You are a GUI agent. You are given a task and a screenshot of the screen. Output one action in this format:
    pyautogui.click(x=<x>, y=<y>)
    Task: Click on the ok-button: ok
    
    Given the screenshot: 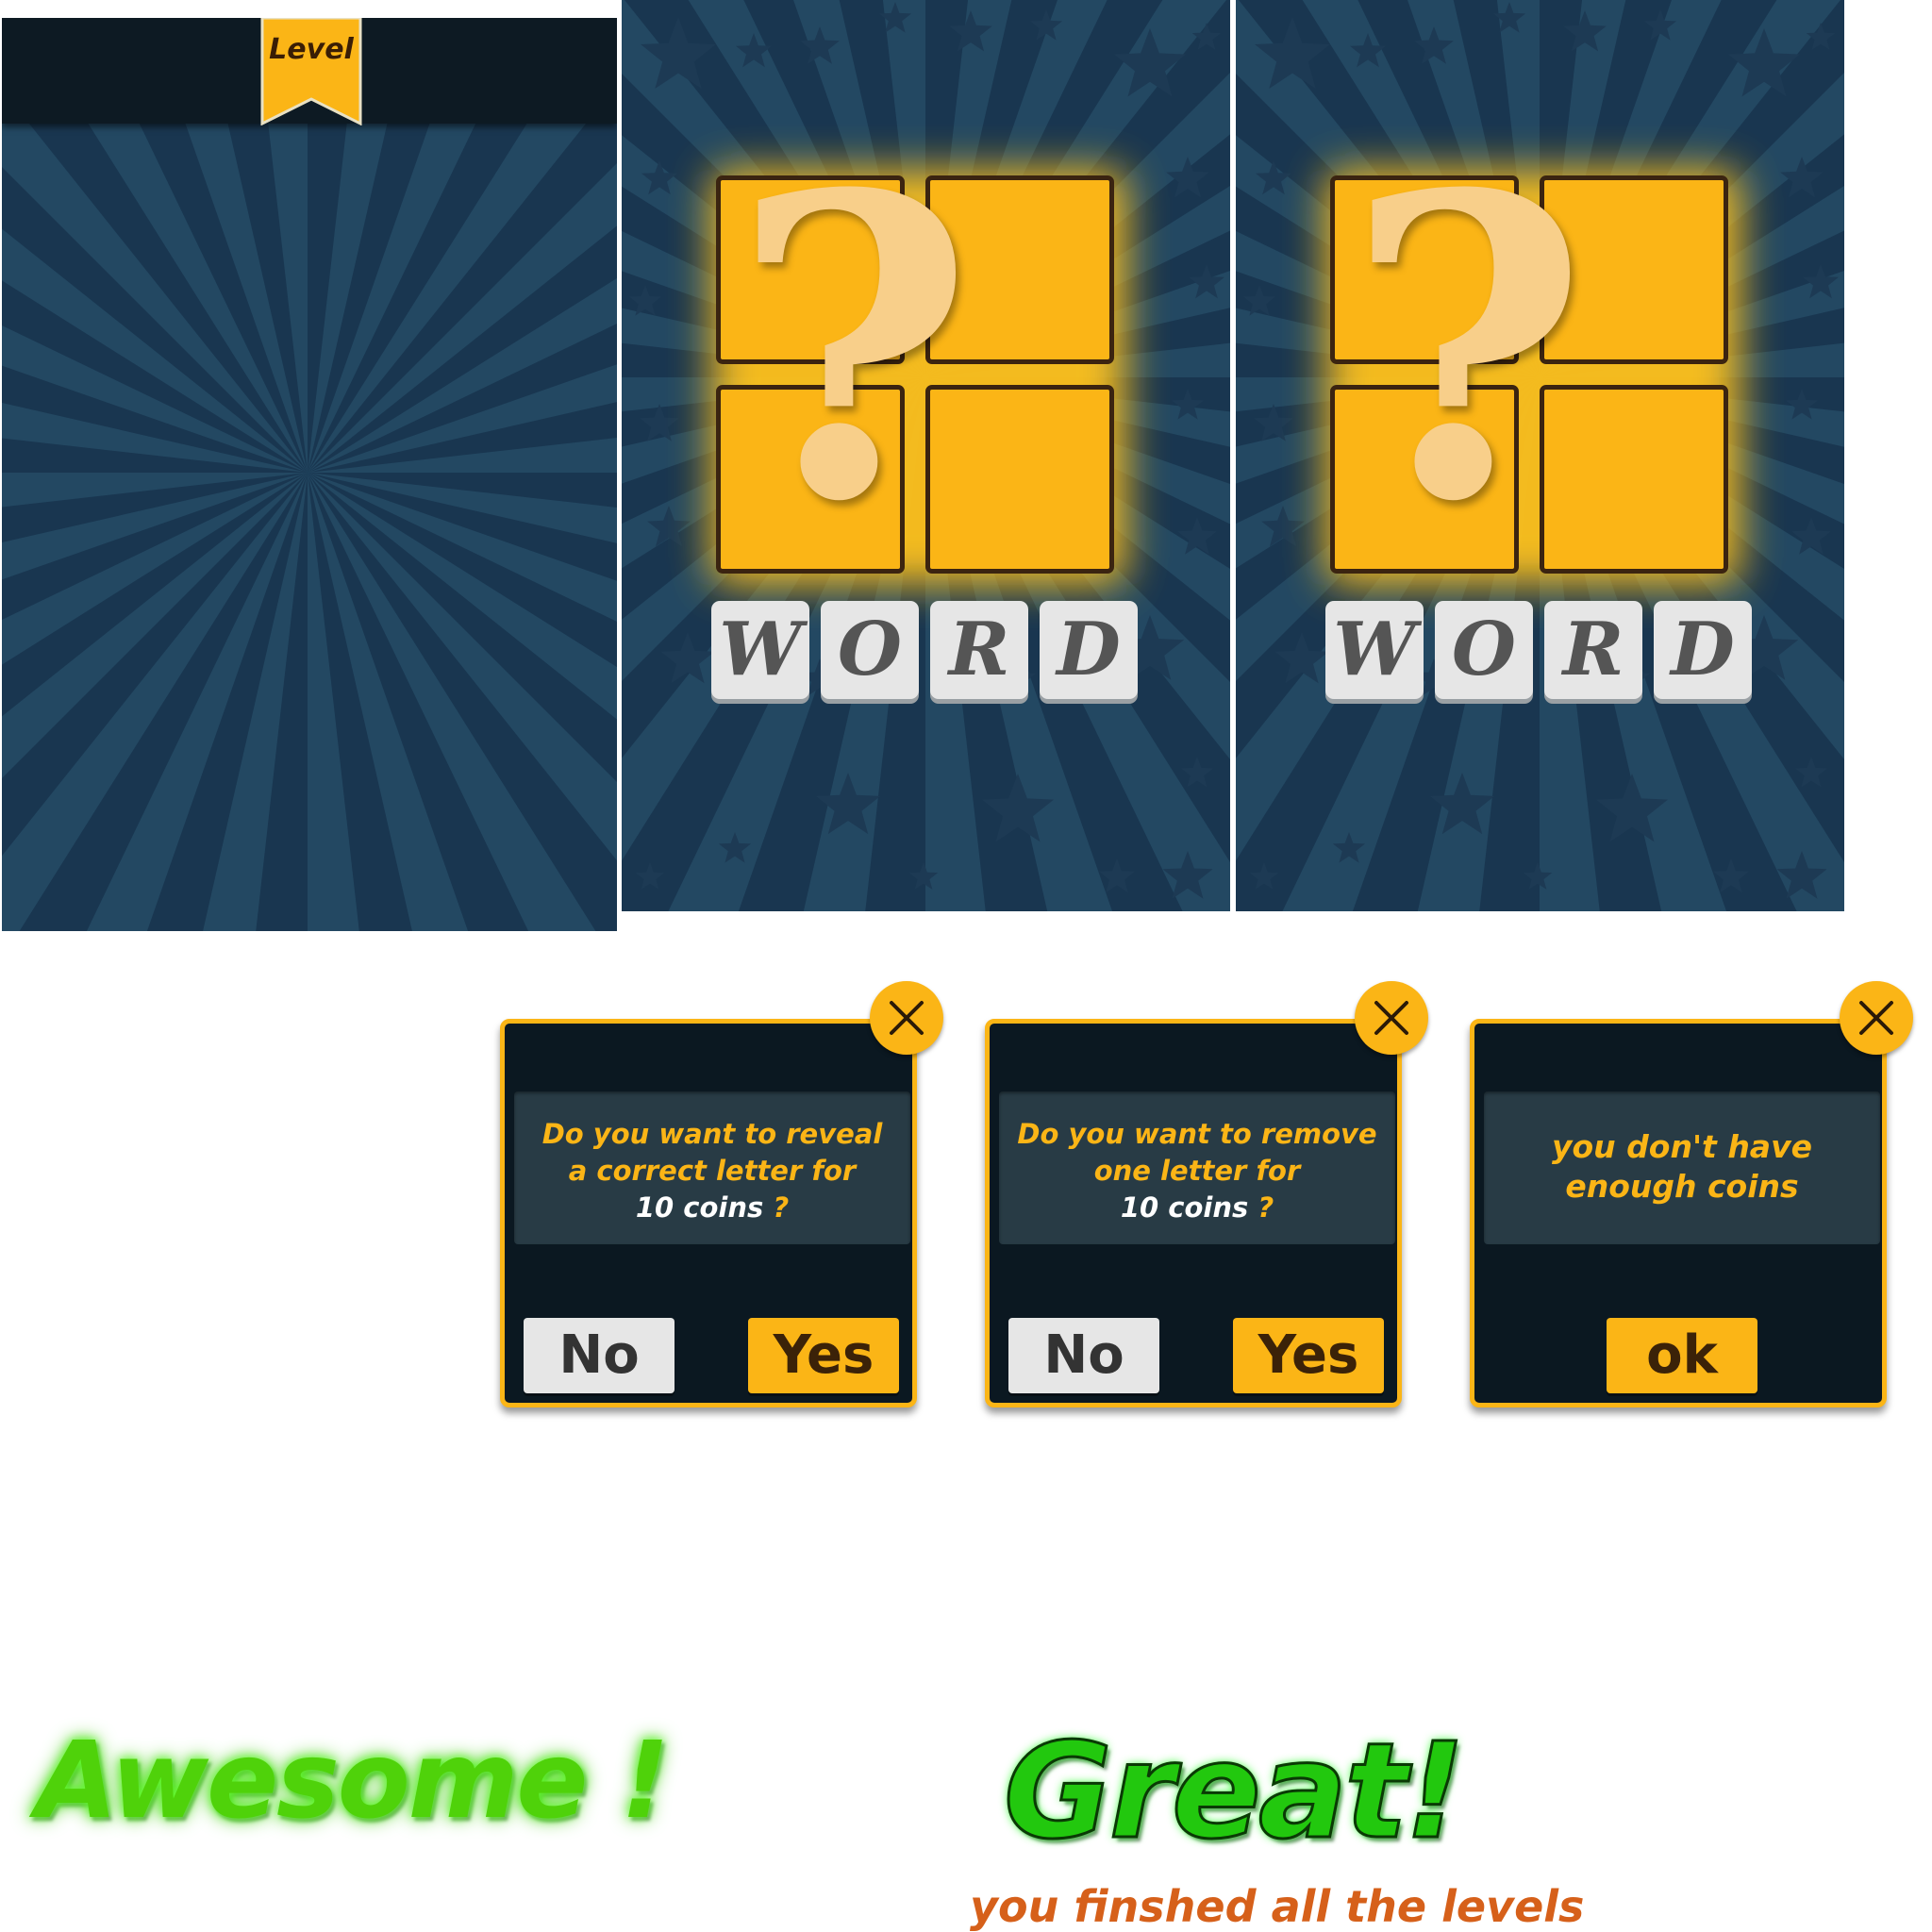 What is the action you would take?
    pyautogui.click(x=1682, y=1356)
    